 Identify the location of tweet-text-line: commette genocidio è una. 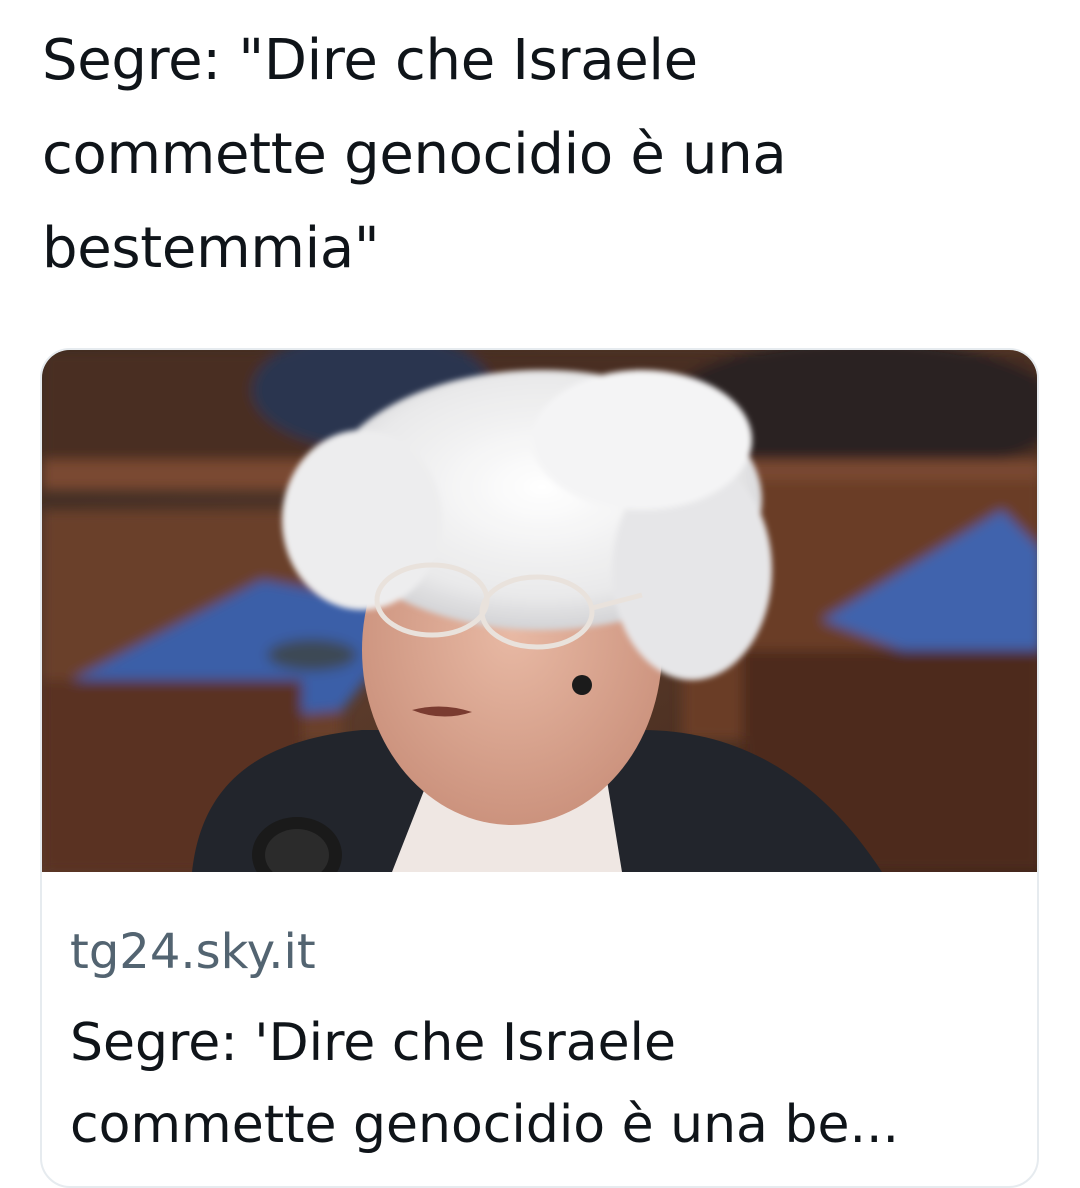
(414, 154).